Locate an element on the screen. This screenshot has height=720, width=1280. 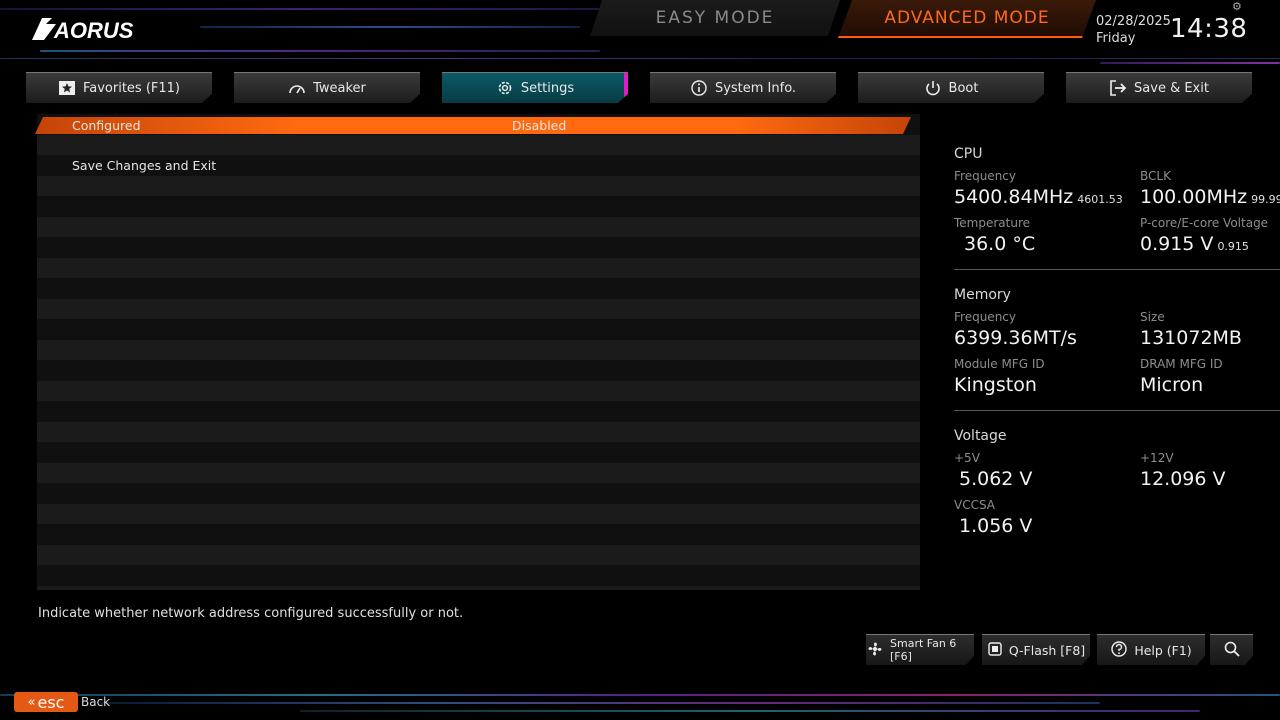
mem-size-label: Size is located at coordinates (1152, 317).